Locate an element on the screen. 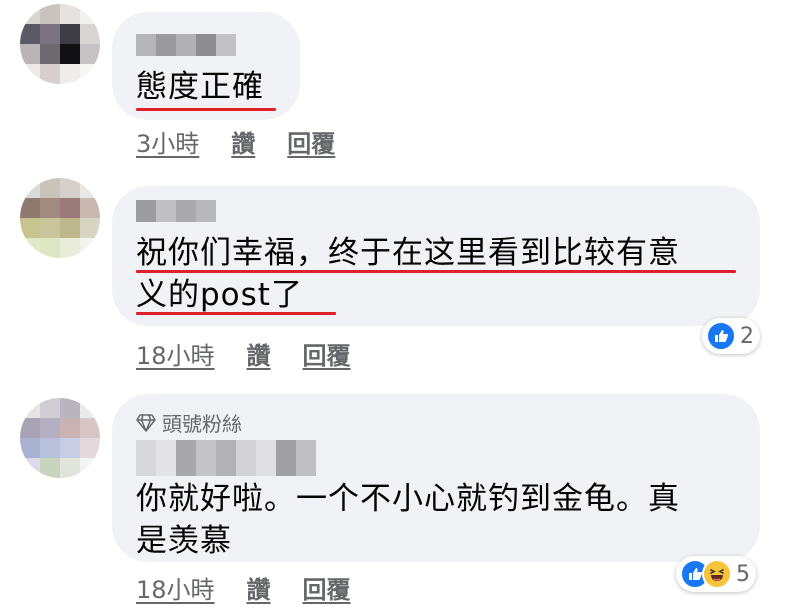  top-fan-badge: 頭號粉絲 is located at coordinates (189, 422).